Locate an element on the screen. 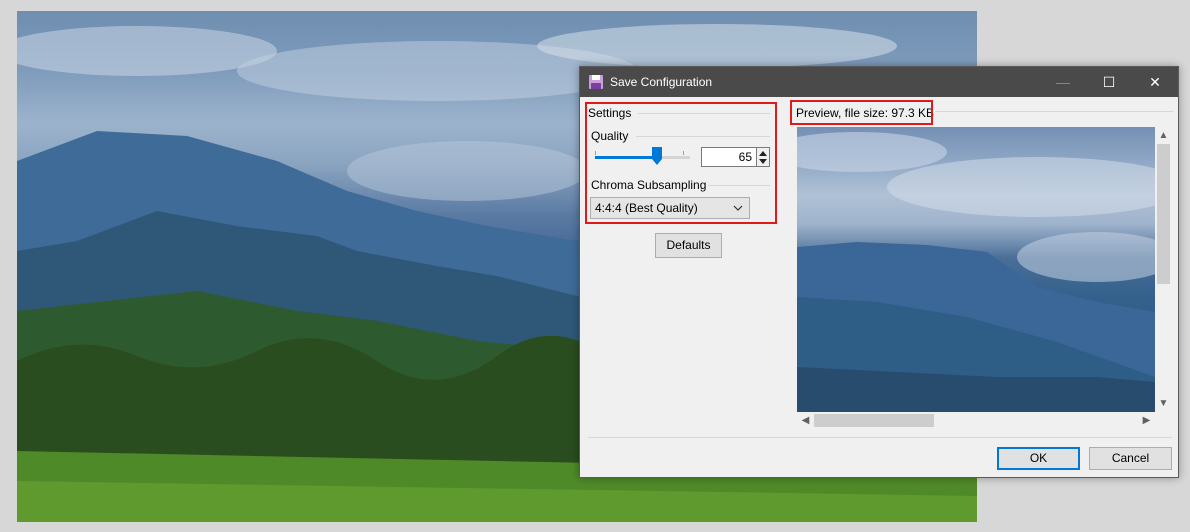  horizontal-scroll-thumb is located at coordinates (874, 420).